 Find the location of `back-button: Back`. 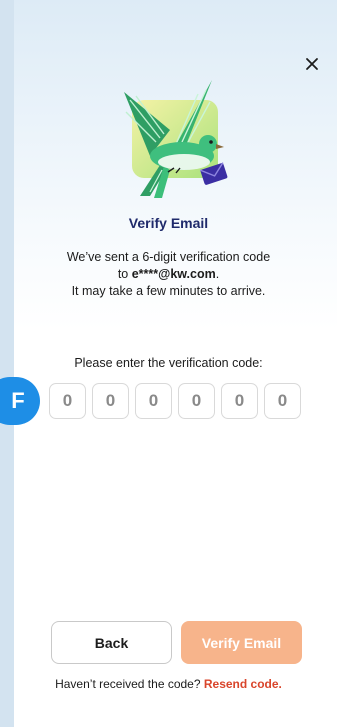

back-button: Back is located at coordinates (111, 642).